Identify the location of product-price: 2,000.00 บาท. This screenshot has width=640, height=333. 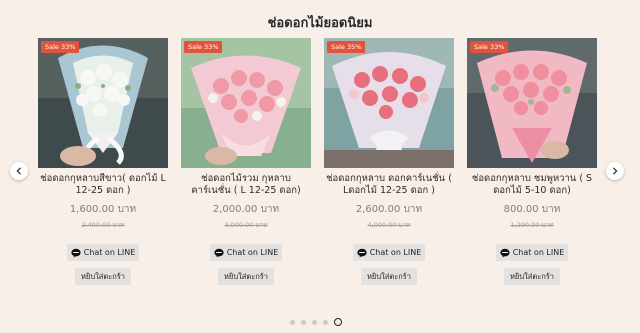
(246, 209).